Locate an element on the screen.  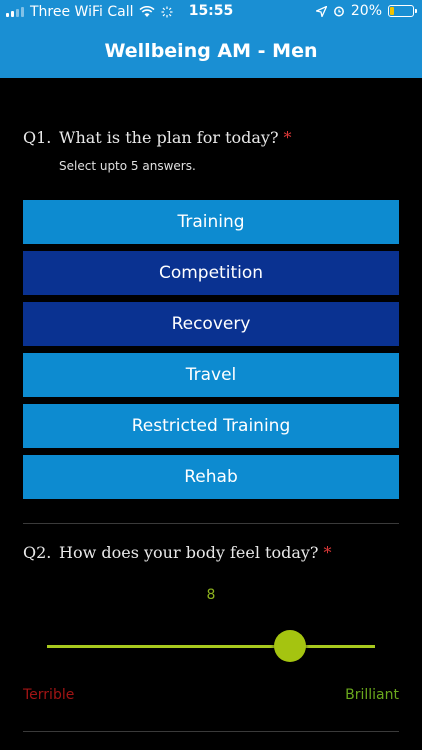
option-restricted-training: Restricted Training is located at coordinates (211, 426).